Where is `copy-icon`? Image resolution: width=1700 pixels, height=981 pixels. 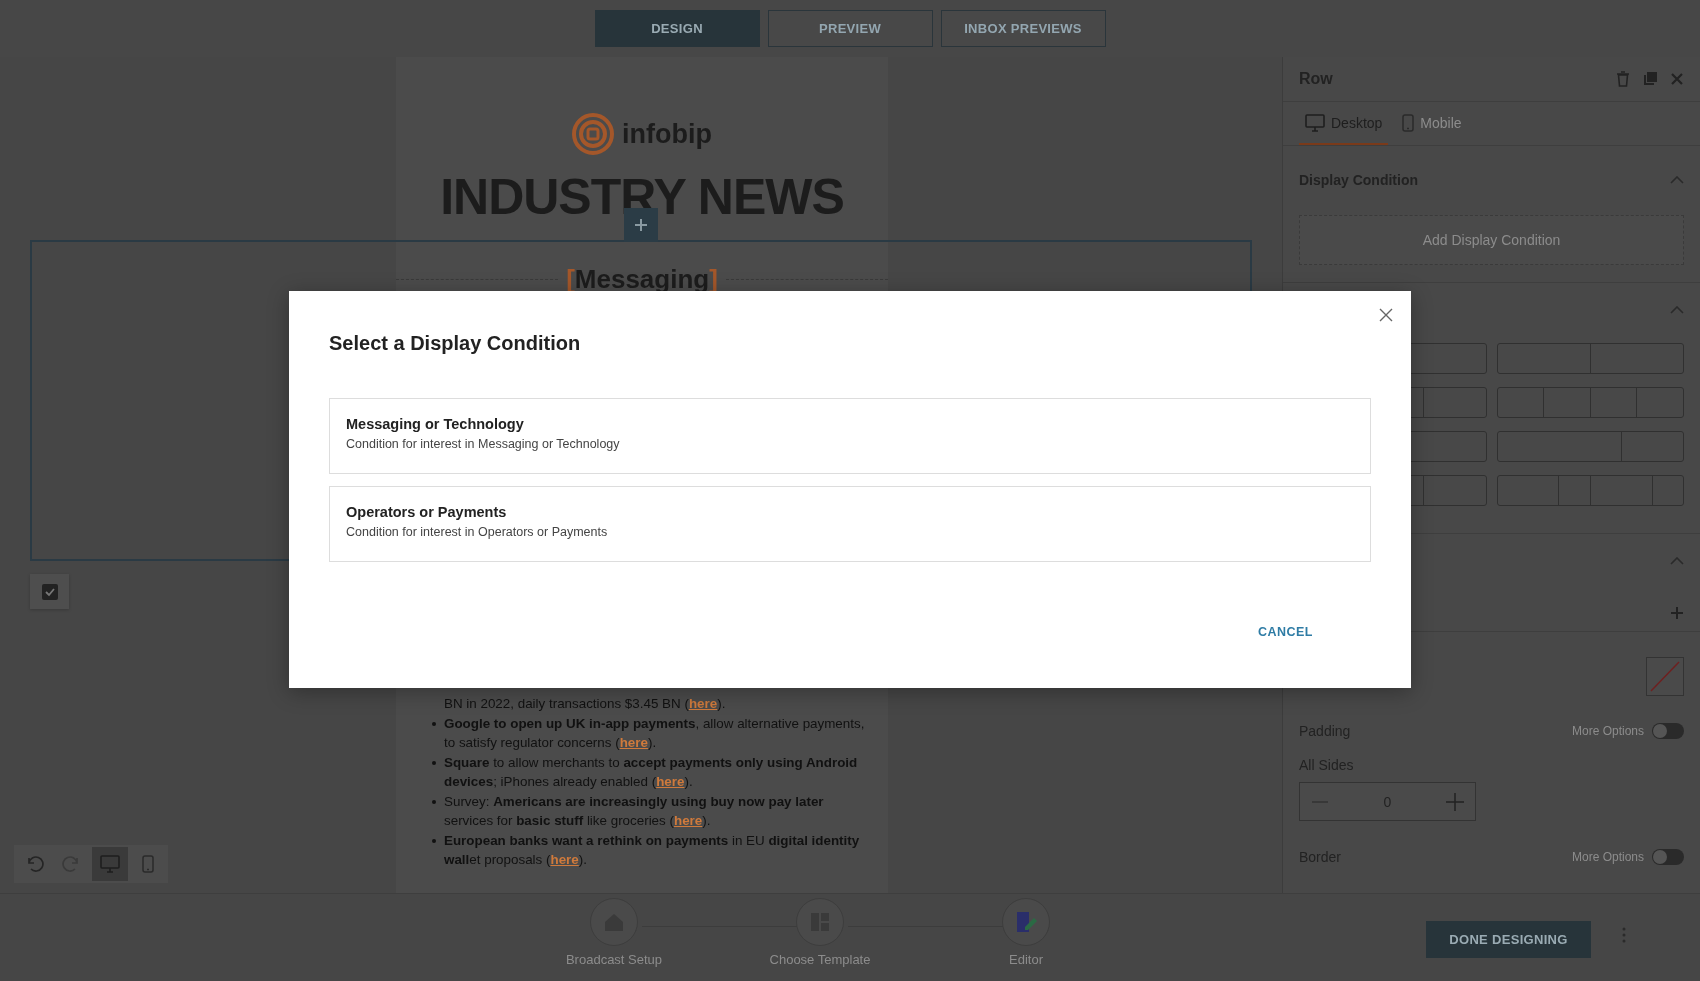 copy-icon is located at coordinates (1650, 79).